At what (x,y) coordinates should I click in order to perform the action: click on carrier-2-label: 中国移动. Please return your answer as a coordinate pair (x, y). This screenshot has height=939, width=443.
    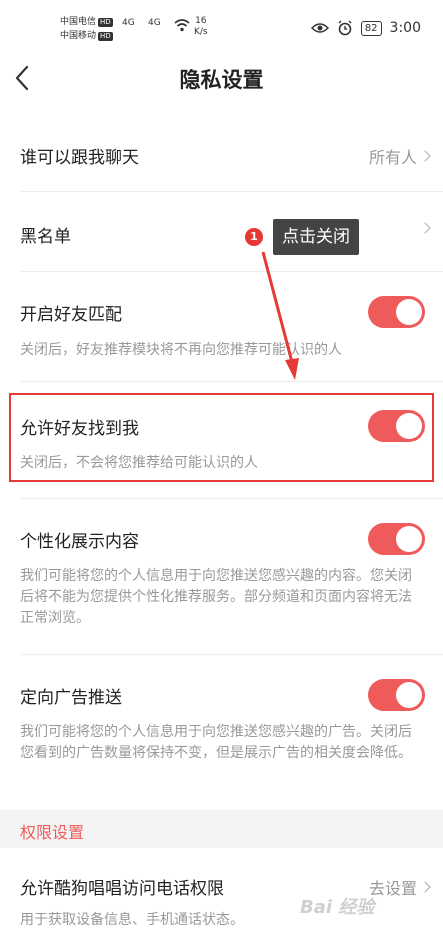
    Looking at the image, I should click on (78, 36).